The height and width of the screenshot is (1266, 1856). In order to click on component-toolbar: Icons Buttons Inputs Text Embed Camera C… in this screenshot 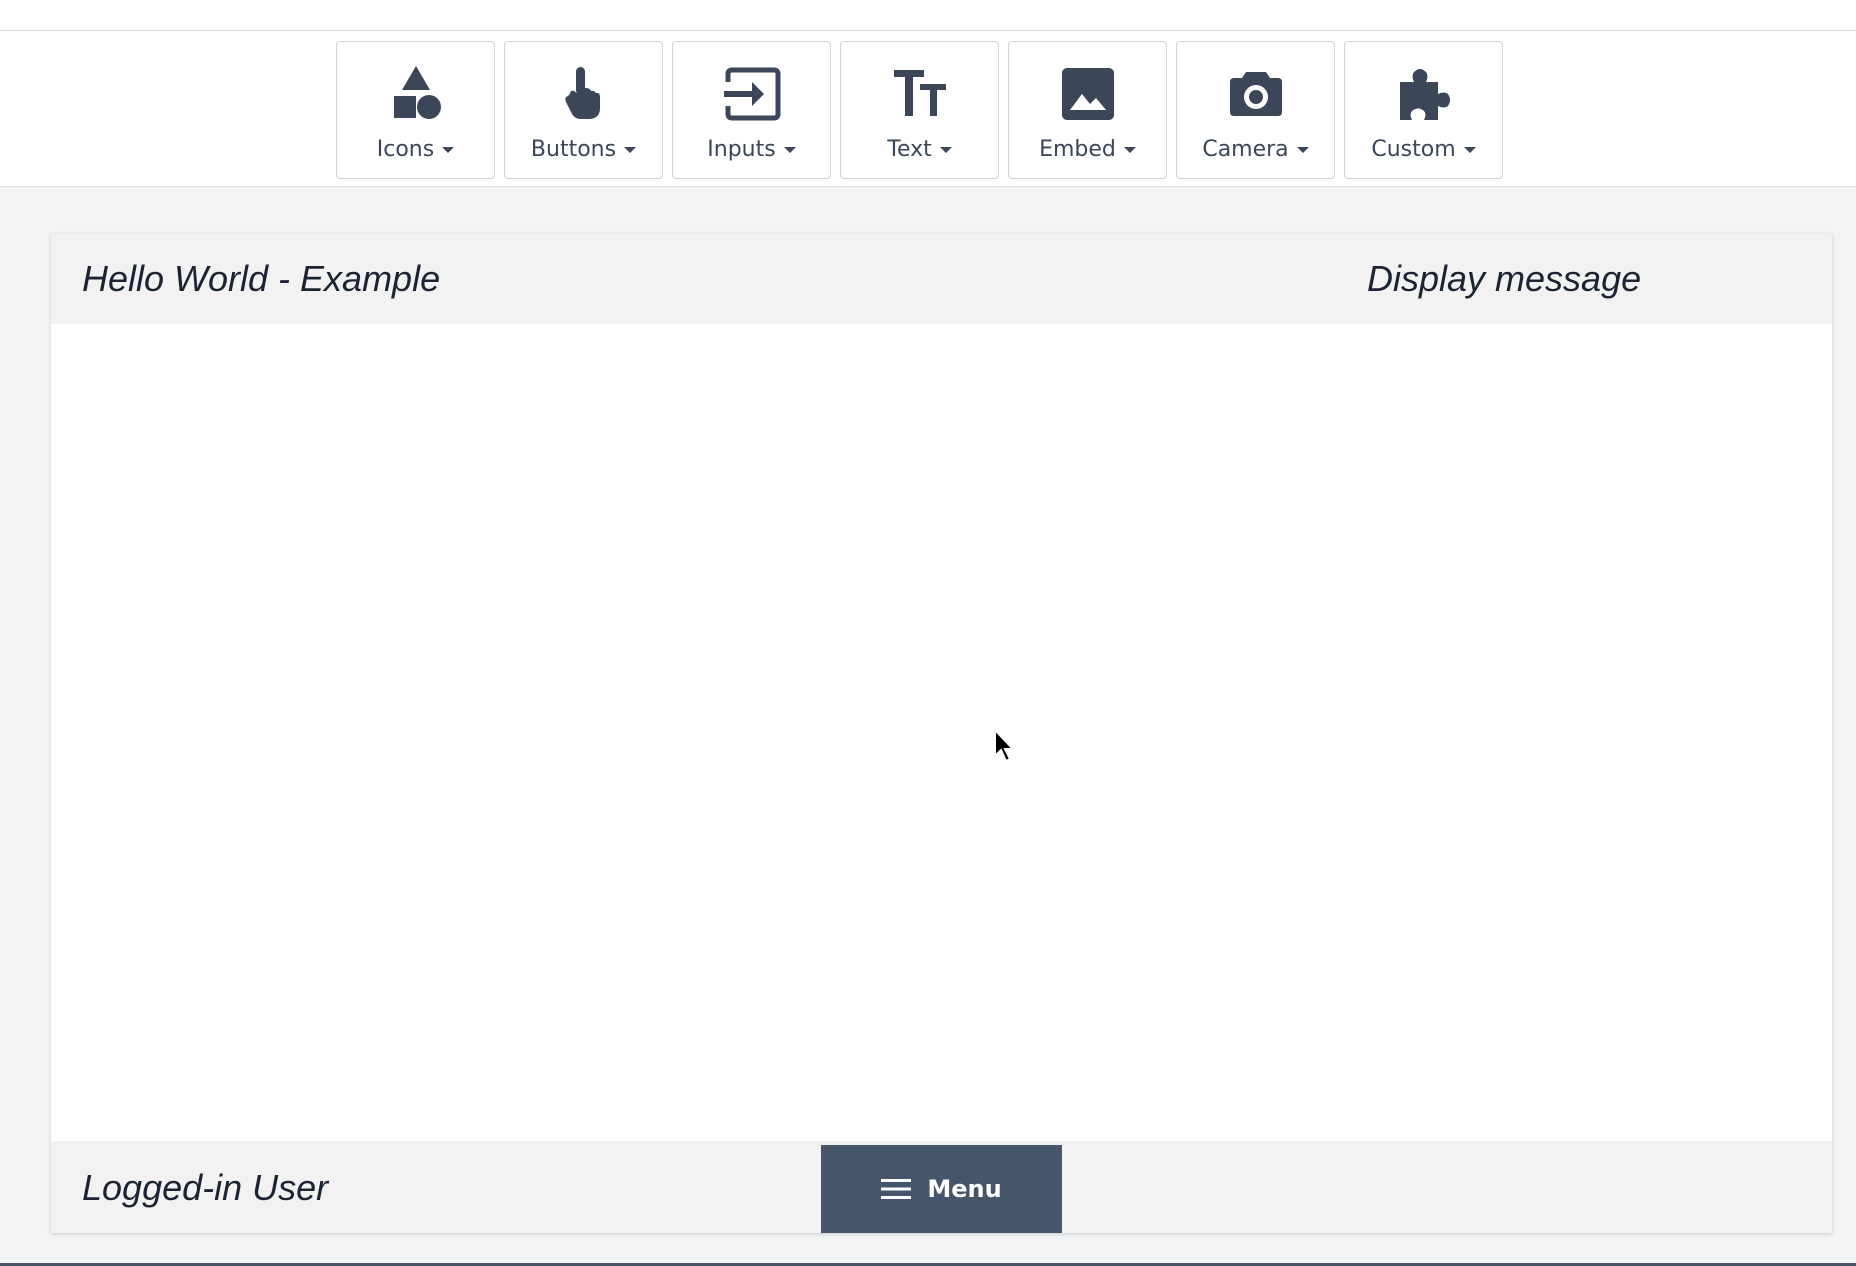, I will do `click(919, 110)`.